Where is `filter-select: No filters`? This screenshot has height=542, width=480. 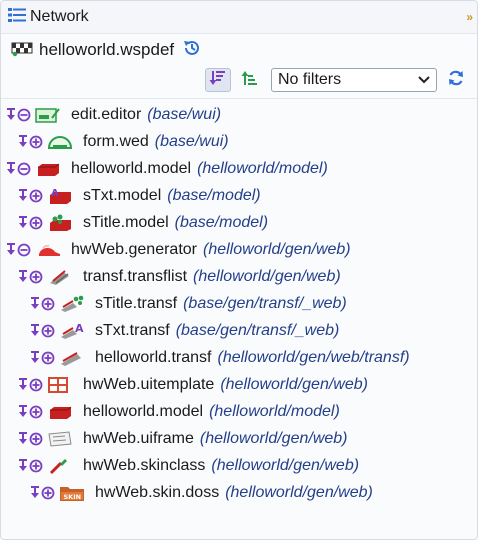 filter-select: No filters is located at coordinates (354, 80).